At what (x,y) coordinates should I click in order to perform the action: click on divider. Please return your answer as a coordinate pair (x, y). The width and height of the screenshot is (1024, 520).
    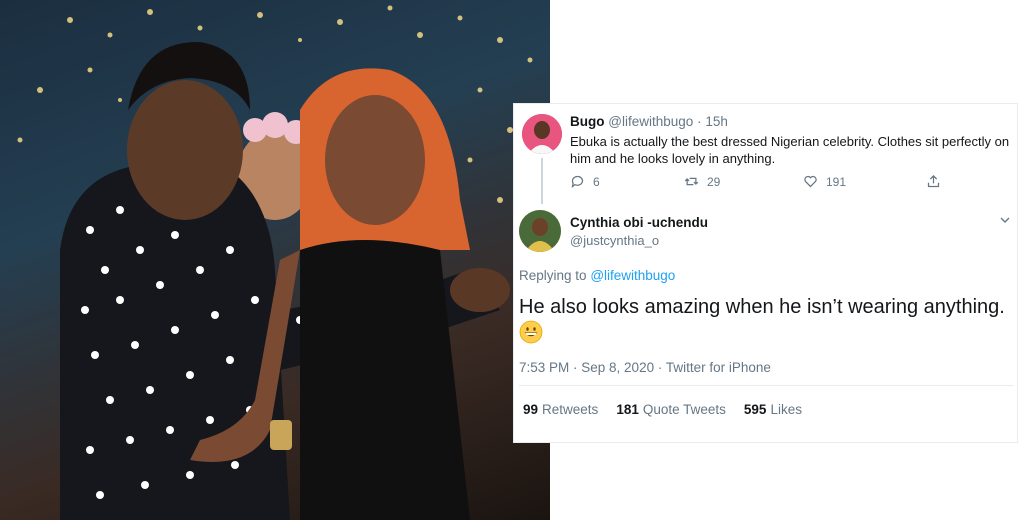
    Looking at the image, I should click on (766, 385).